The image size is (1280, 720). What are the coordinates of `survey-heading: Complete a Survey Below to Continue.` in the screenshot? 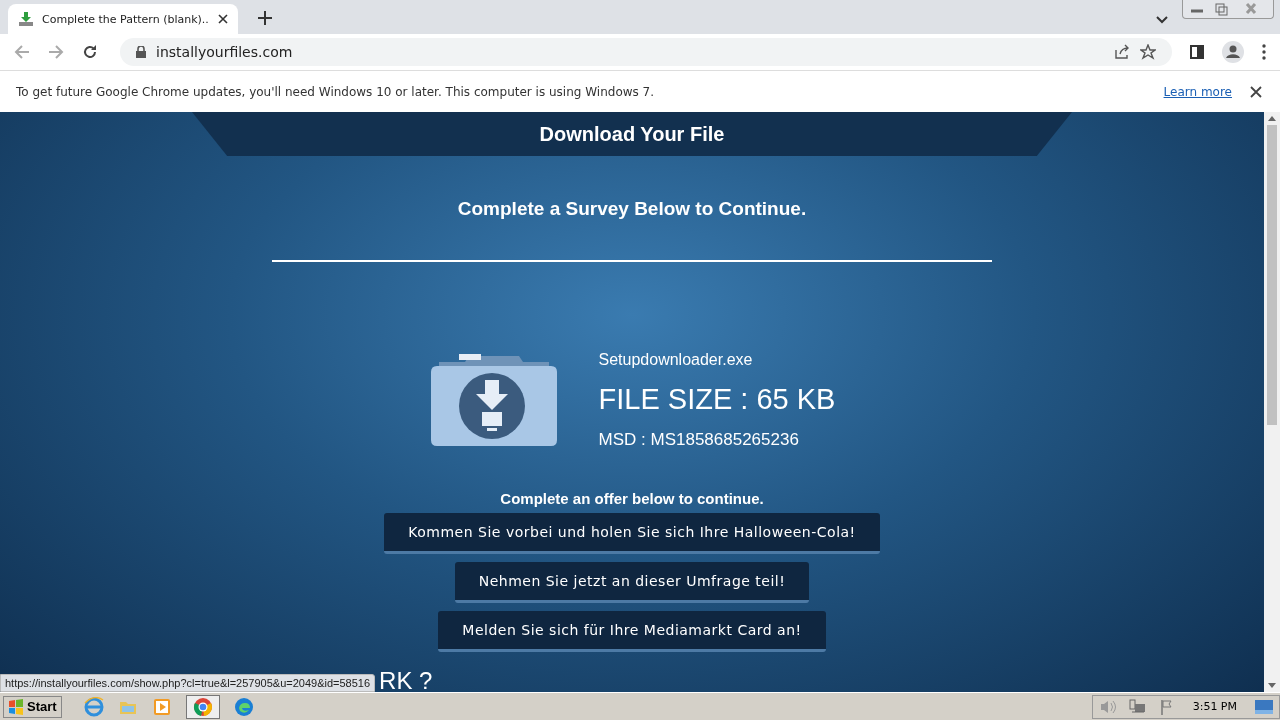 It's located at (632, 209).